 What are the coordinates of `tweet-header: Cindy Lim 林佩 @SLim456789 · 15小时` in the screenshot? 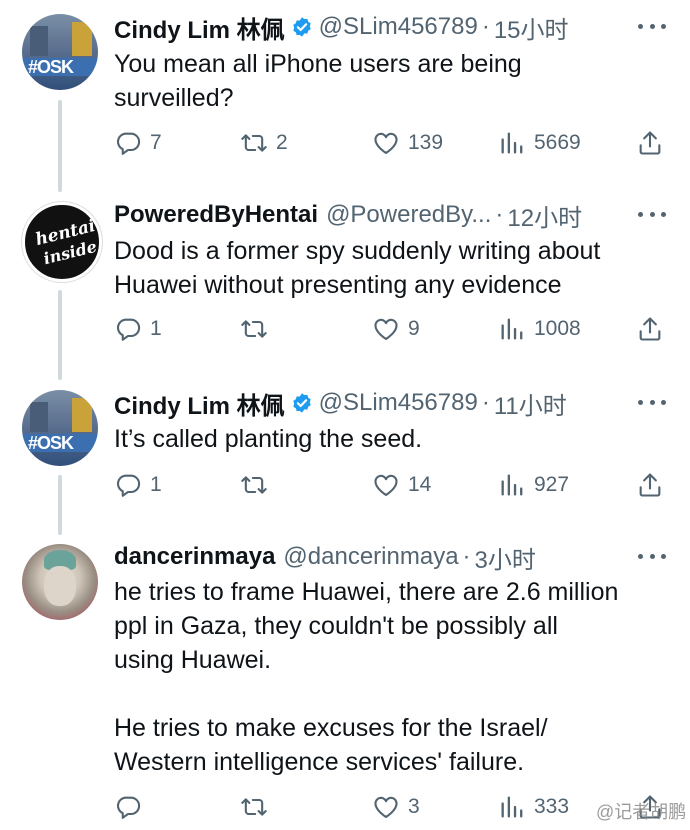 It's located at (374, 27).